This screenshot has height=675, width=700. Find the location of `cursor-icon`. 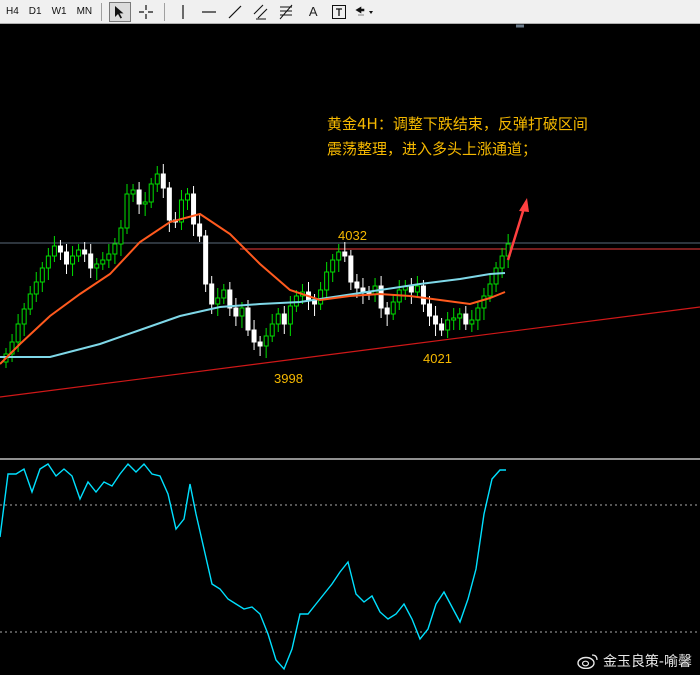

cursor-icon is located at coordinates (119, 11).